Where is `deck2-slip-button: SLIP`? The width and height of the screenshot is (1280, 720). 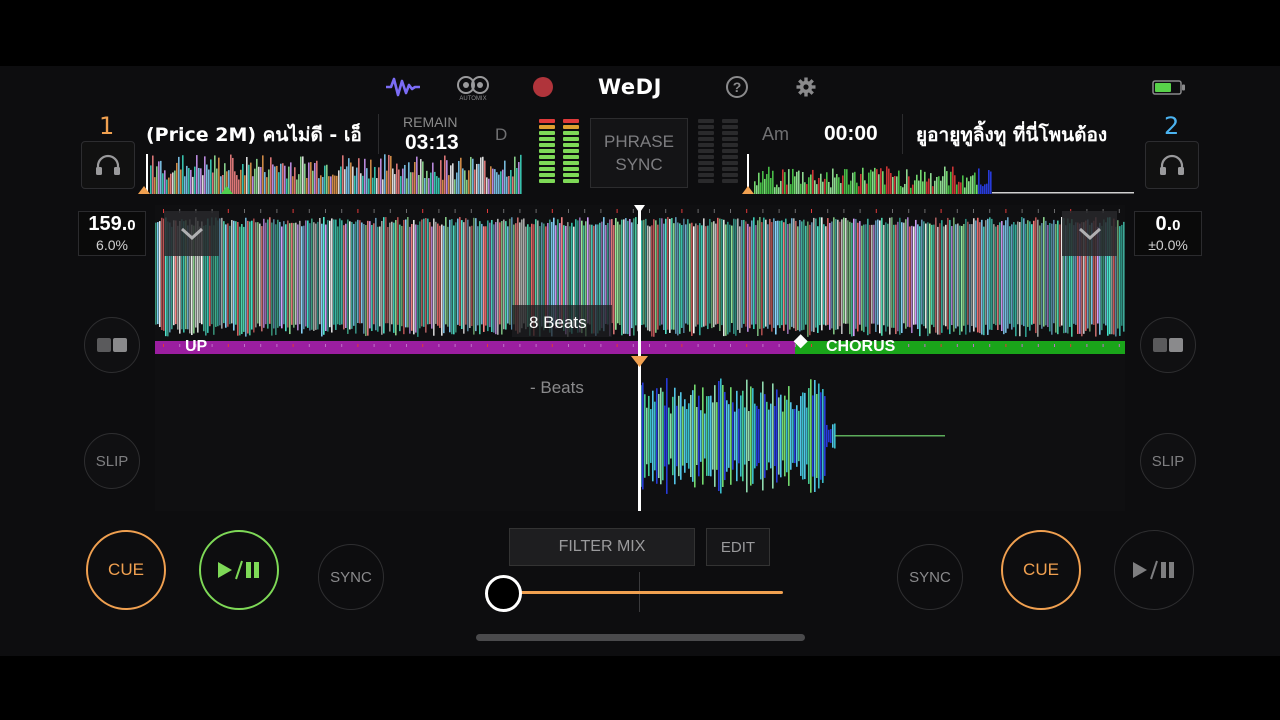
deck2-slip-button: SLIP is located at coordinates (1168, 461).